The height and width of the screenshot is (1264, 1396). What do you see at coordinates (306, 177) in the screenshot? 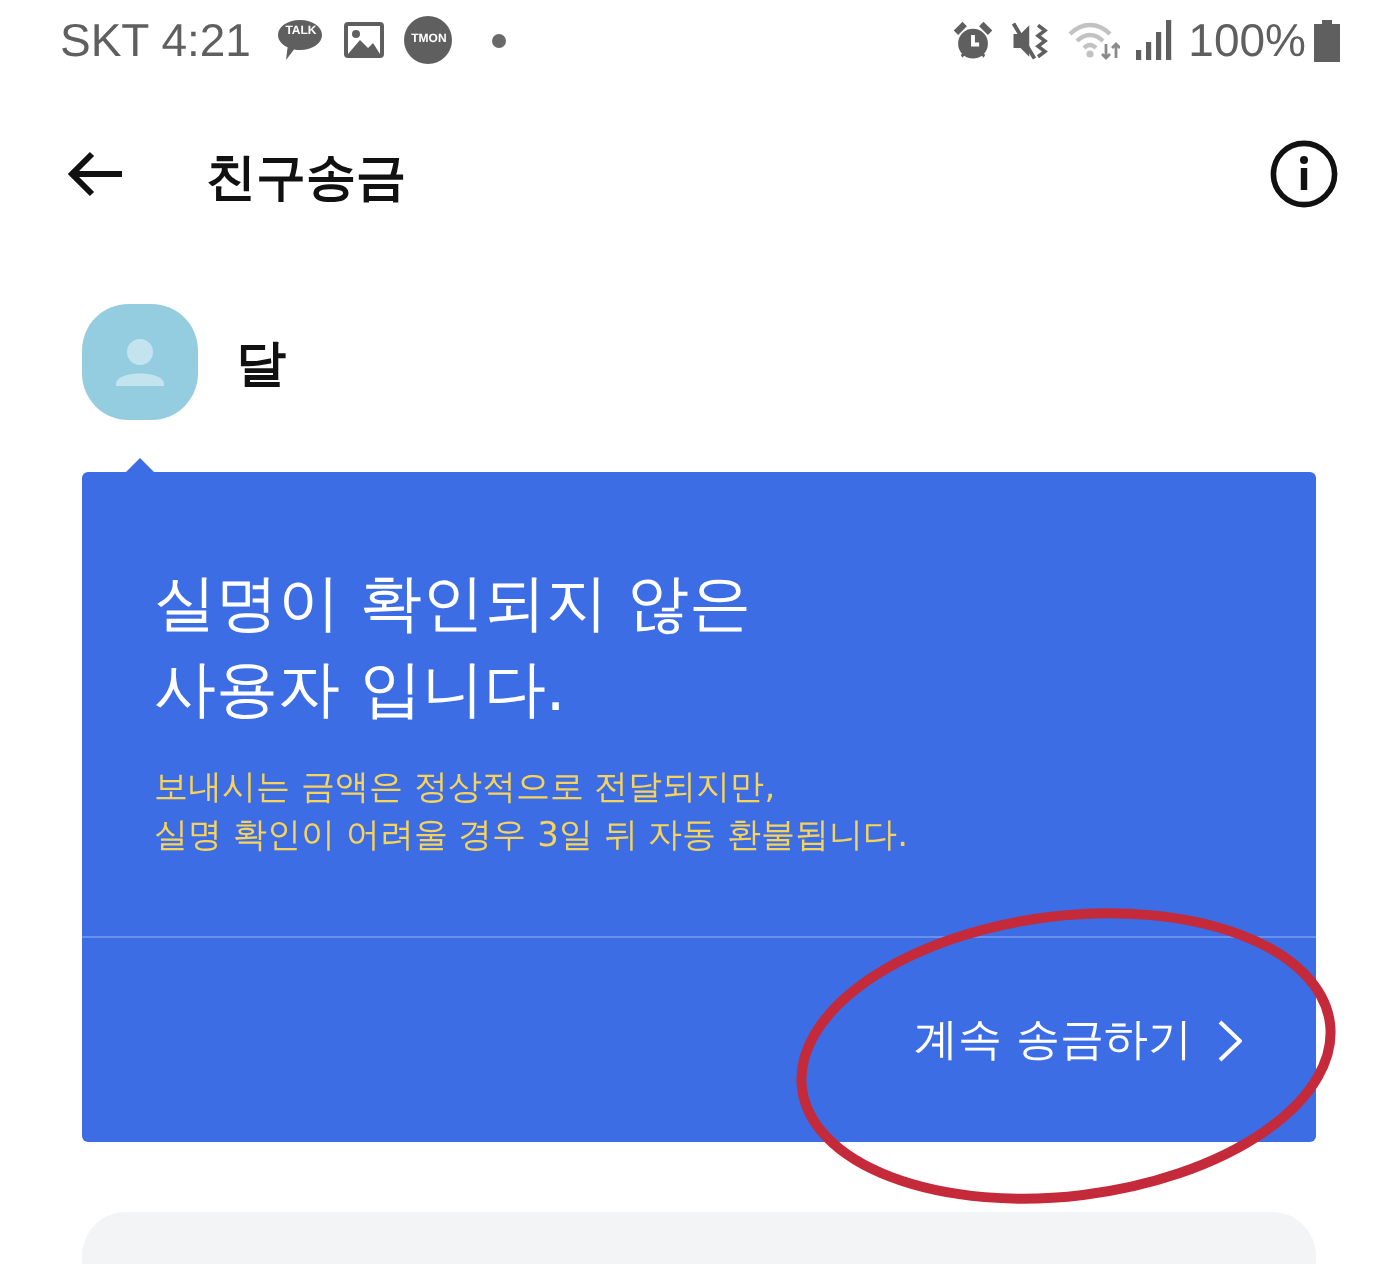
I see `page-title: 친구송금` at bounding box center [306, 177].